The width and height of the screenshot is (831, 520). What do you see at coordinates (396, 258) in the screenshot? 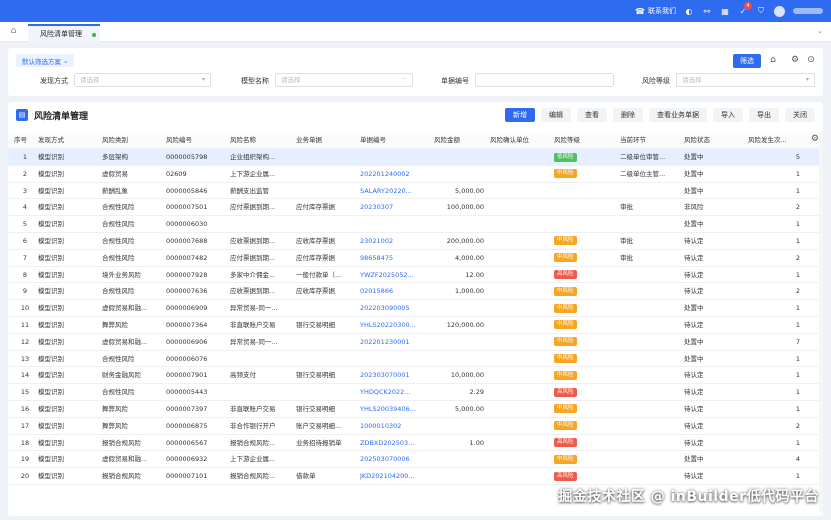
I see `col-docno: 98658475` at bounding box center [396, 258].